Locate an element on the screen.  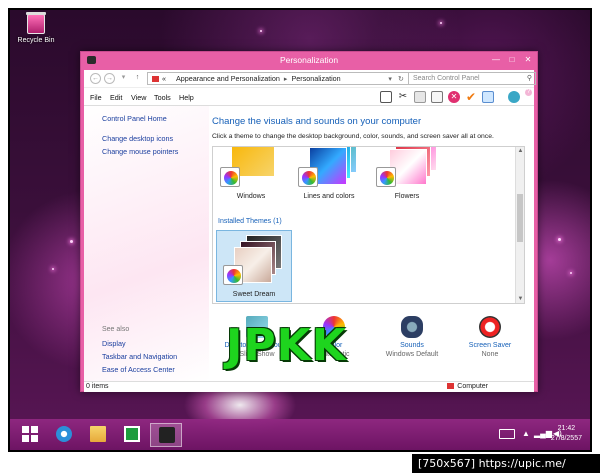
screen-saver-setting: Screen Saver None is located at coordinates (490, 337).